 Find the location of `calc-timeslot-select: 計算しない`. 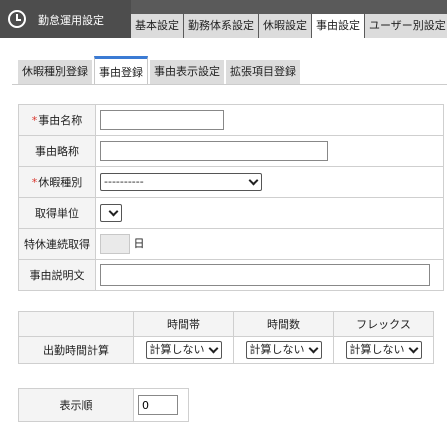

calc-timeslot-select: 計算しない is located at coordinates (183, 350).